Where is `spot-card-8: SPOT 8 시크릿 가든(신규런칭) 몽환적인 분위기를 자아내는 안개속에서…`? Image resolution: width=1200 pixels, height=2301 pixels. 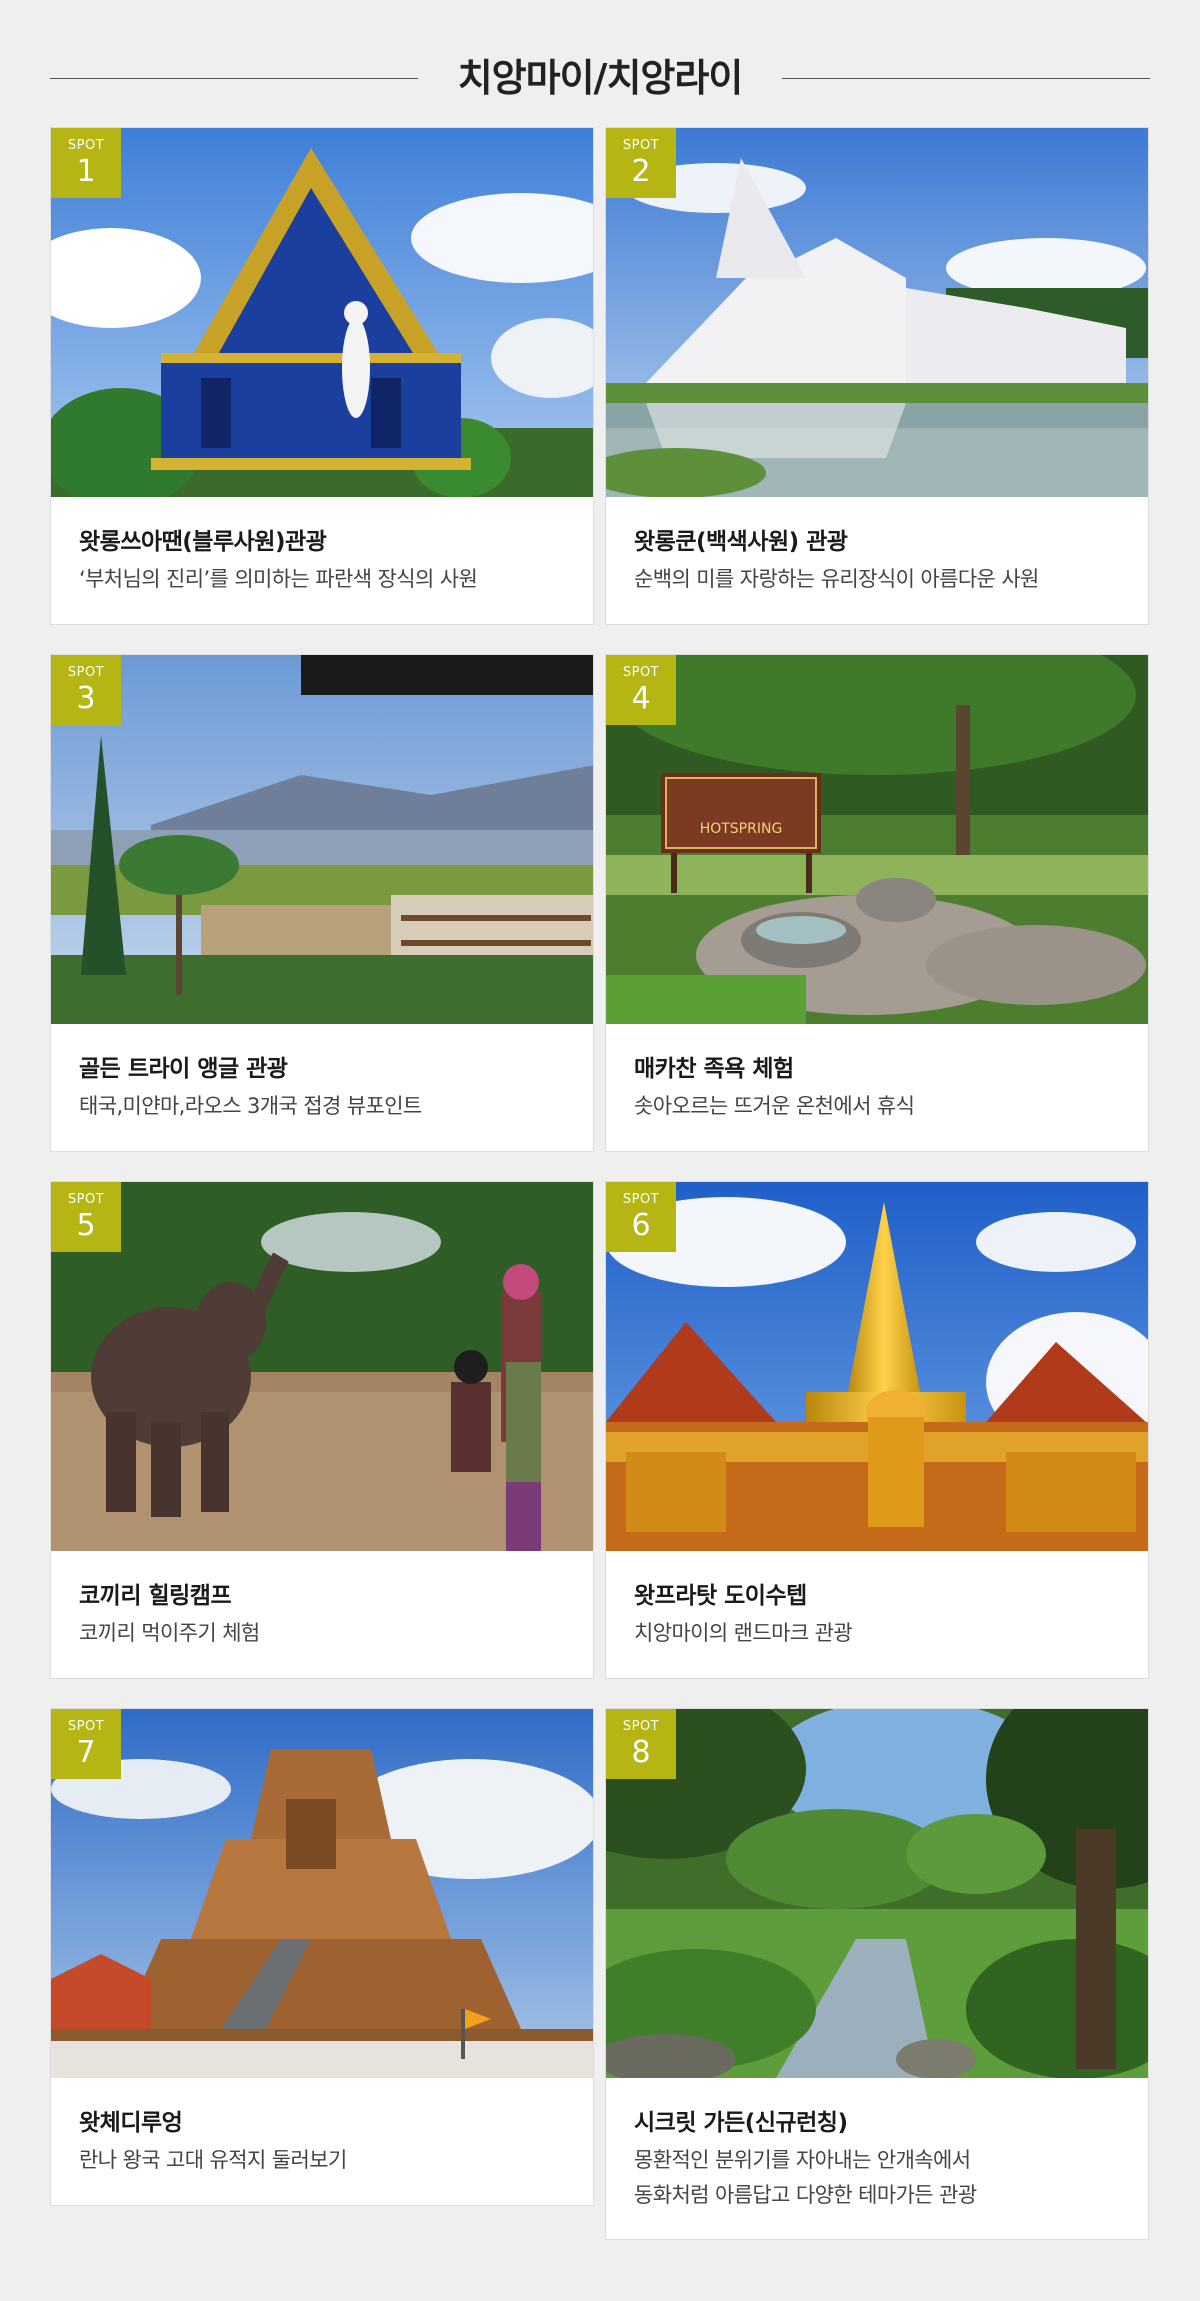 spot-card-8: SPOT 8 시크릿 가든(신규런칭) 몽환적인 분위기를 자아내는 안개속에서… is located at coordinates (877, 1974).